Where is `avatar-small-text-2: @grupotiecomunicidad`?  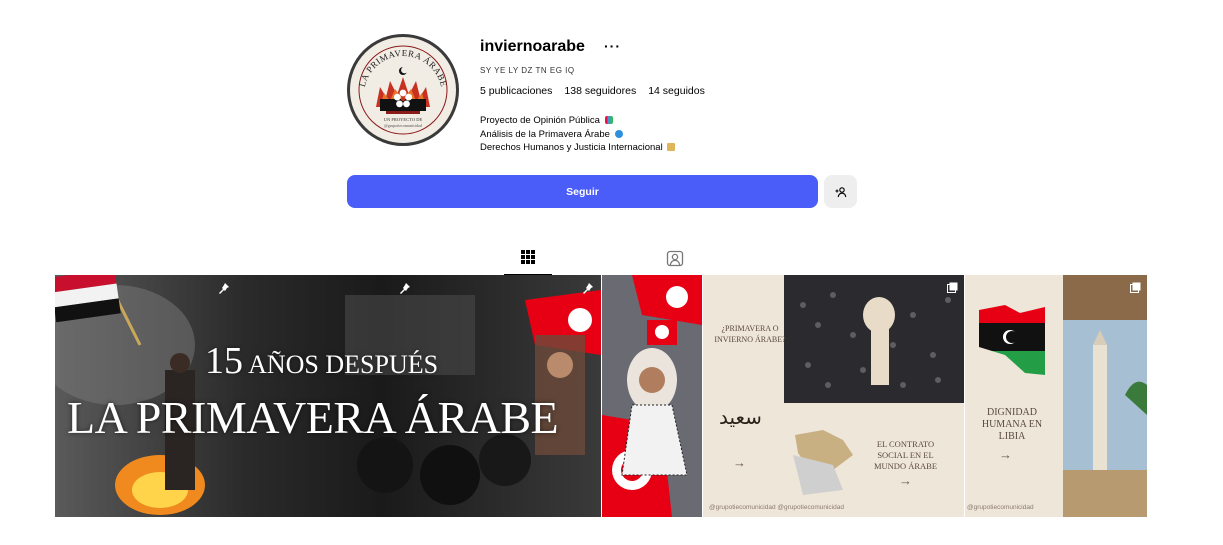
avatar-small-text-2: @grupotiecomunicidad is located at coordinates (403, 125).